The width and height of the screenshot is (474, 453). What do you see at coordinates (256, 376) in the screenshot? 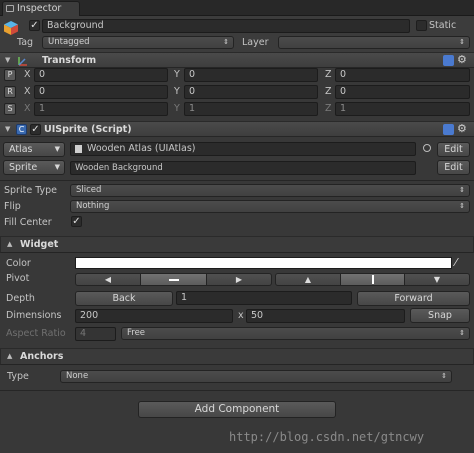
I see `anchor-type-dropdown: None ⇕` at bounding box center [256, 376].